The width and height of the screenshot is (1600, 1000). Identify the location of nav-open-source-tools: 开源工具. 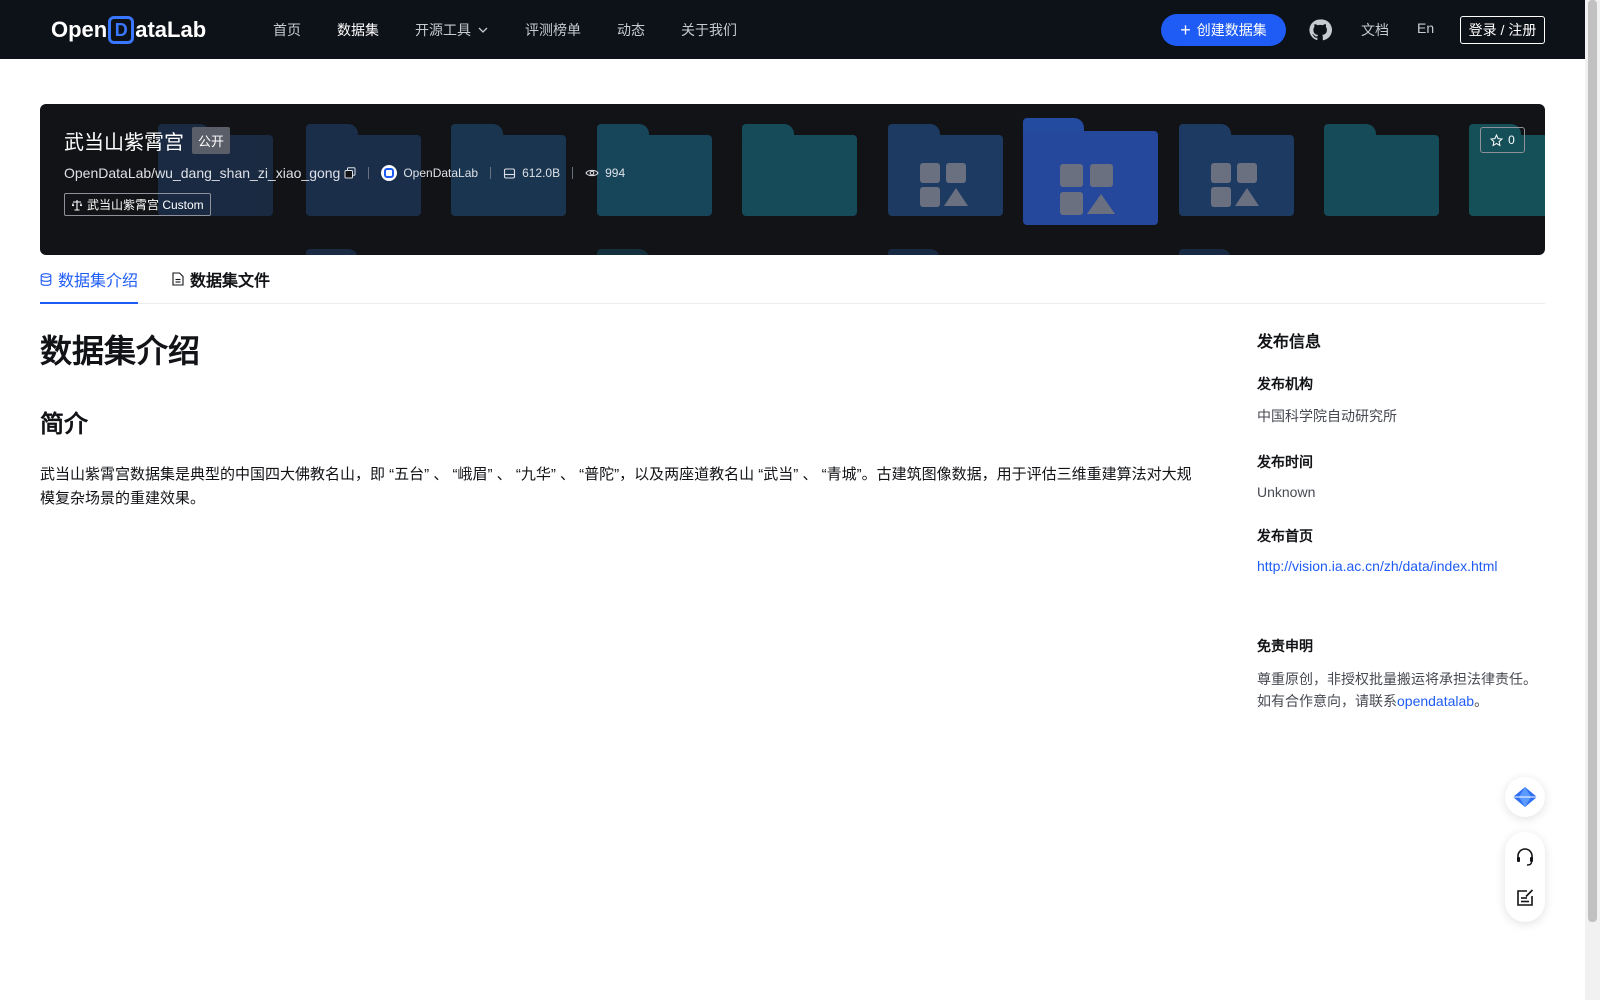
(452, 30).